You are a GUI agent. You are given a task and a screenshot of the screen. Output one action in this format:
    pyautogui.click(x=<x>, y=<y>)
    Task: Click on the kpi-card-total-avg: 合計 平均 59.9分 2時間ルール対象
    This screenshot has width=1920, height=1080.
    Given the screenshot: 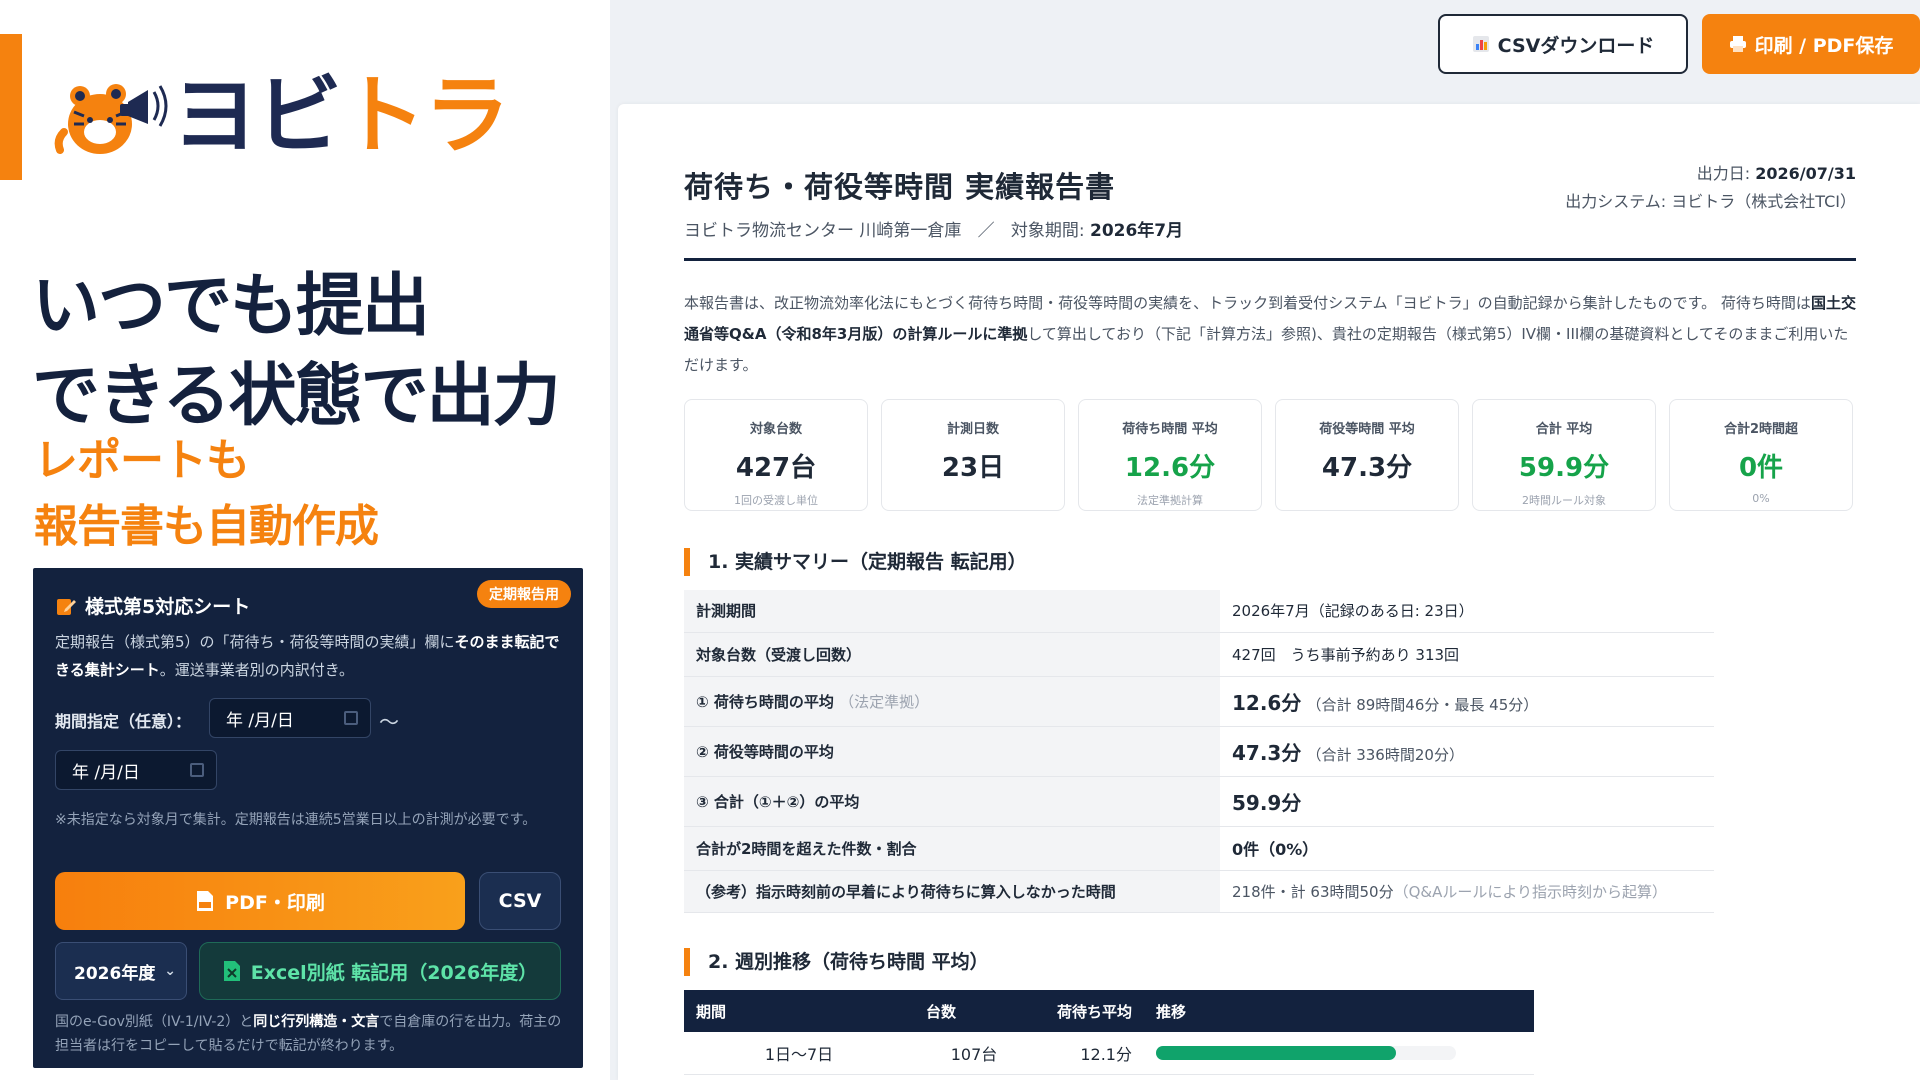 What is the action you would take?
    pyautogui.click(x=1564, y=455)
    